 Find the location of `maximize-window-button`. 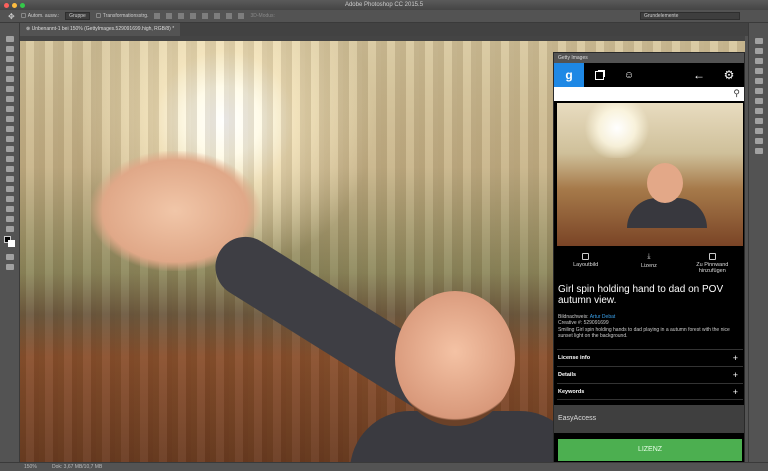

maximize-window-button is located at coordinates (22, 5).